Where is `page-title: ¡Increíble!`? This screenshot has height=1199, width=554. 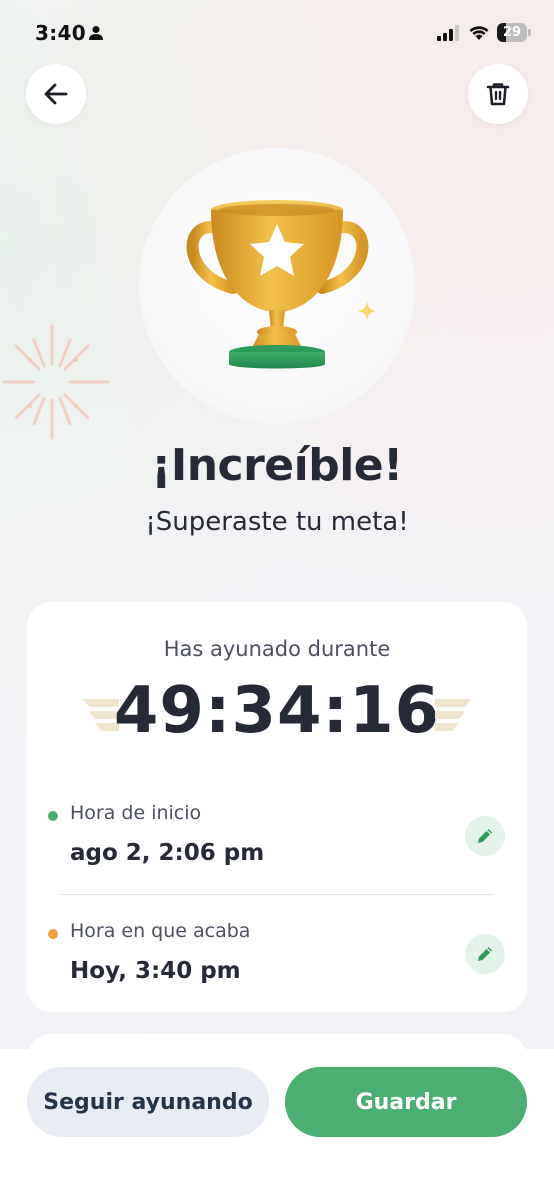
page-title: ¡Increíble! is located at coordinates (277, 465).